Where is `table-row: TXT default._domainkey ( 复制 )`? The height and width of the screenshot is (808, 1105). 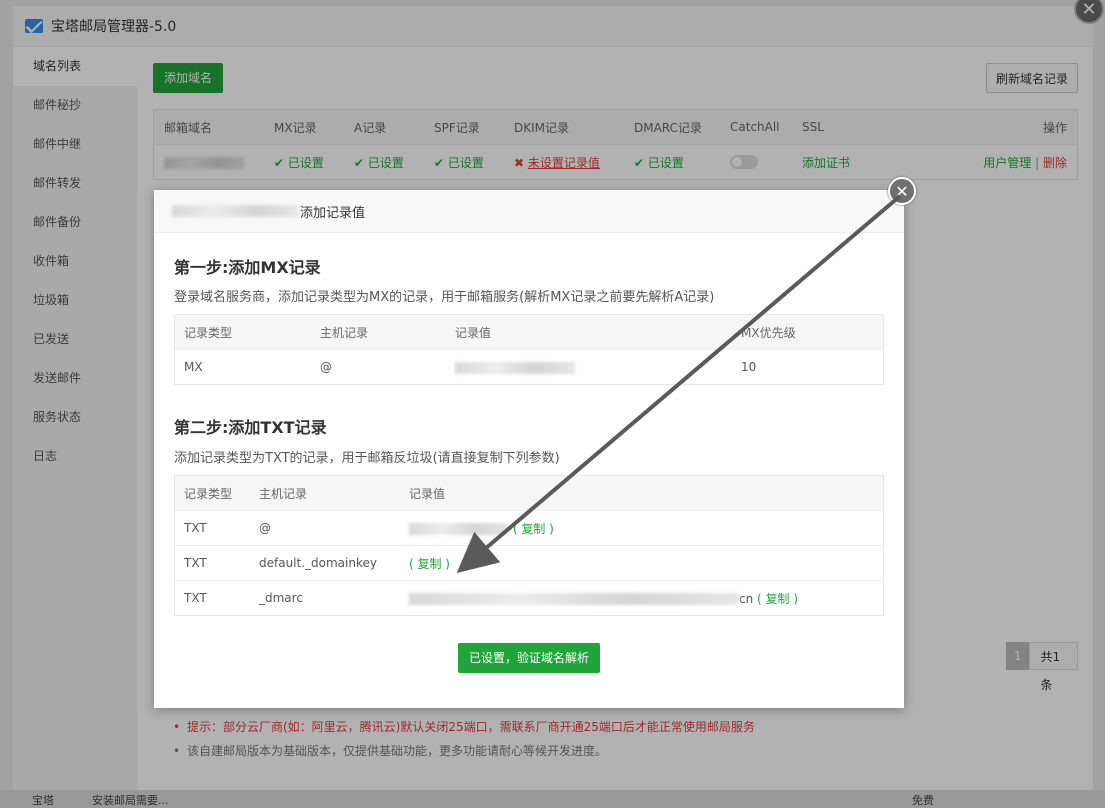
table-row: TXT default._domainkey ( 复制 ) is located at coordinates (529, 563).